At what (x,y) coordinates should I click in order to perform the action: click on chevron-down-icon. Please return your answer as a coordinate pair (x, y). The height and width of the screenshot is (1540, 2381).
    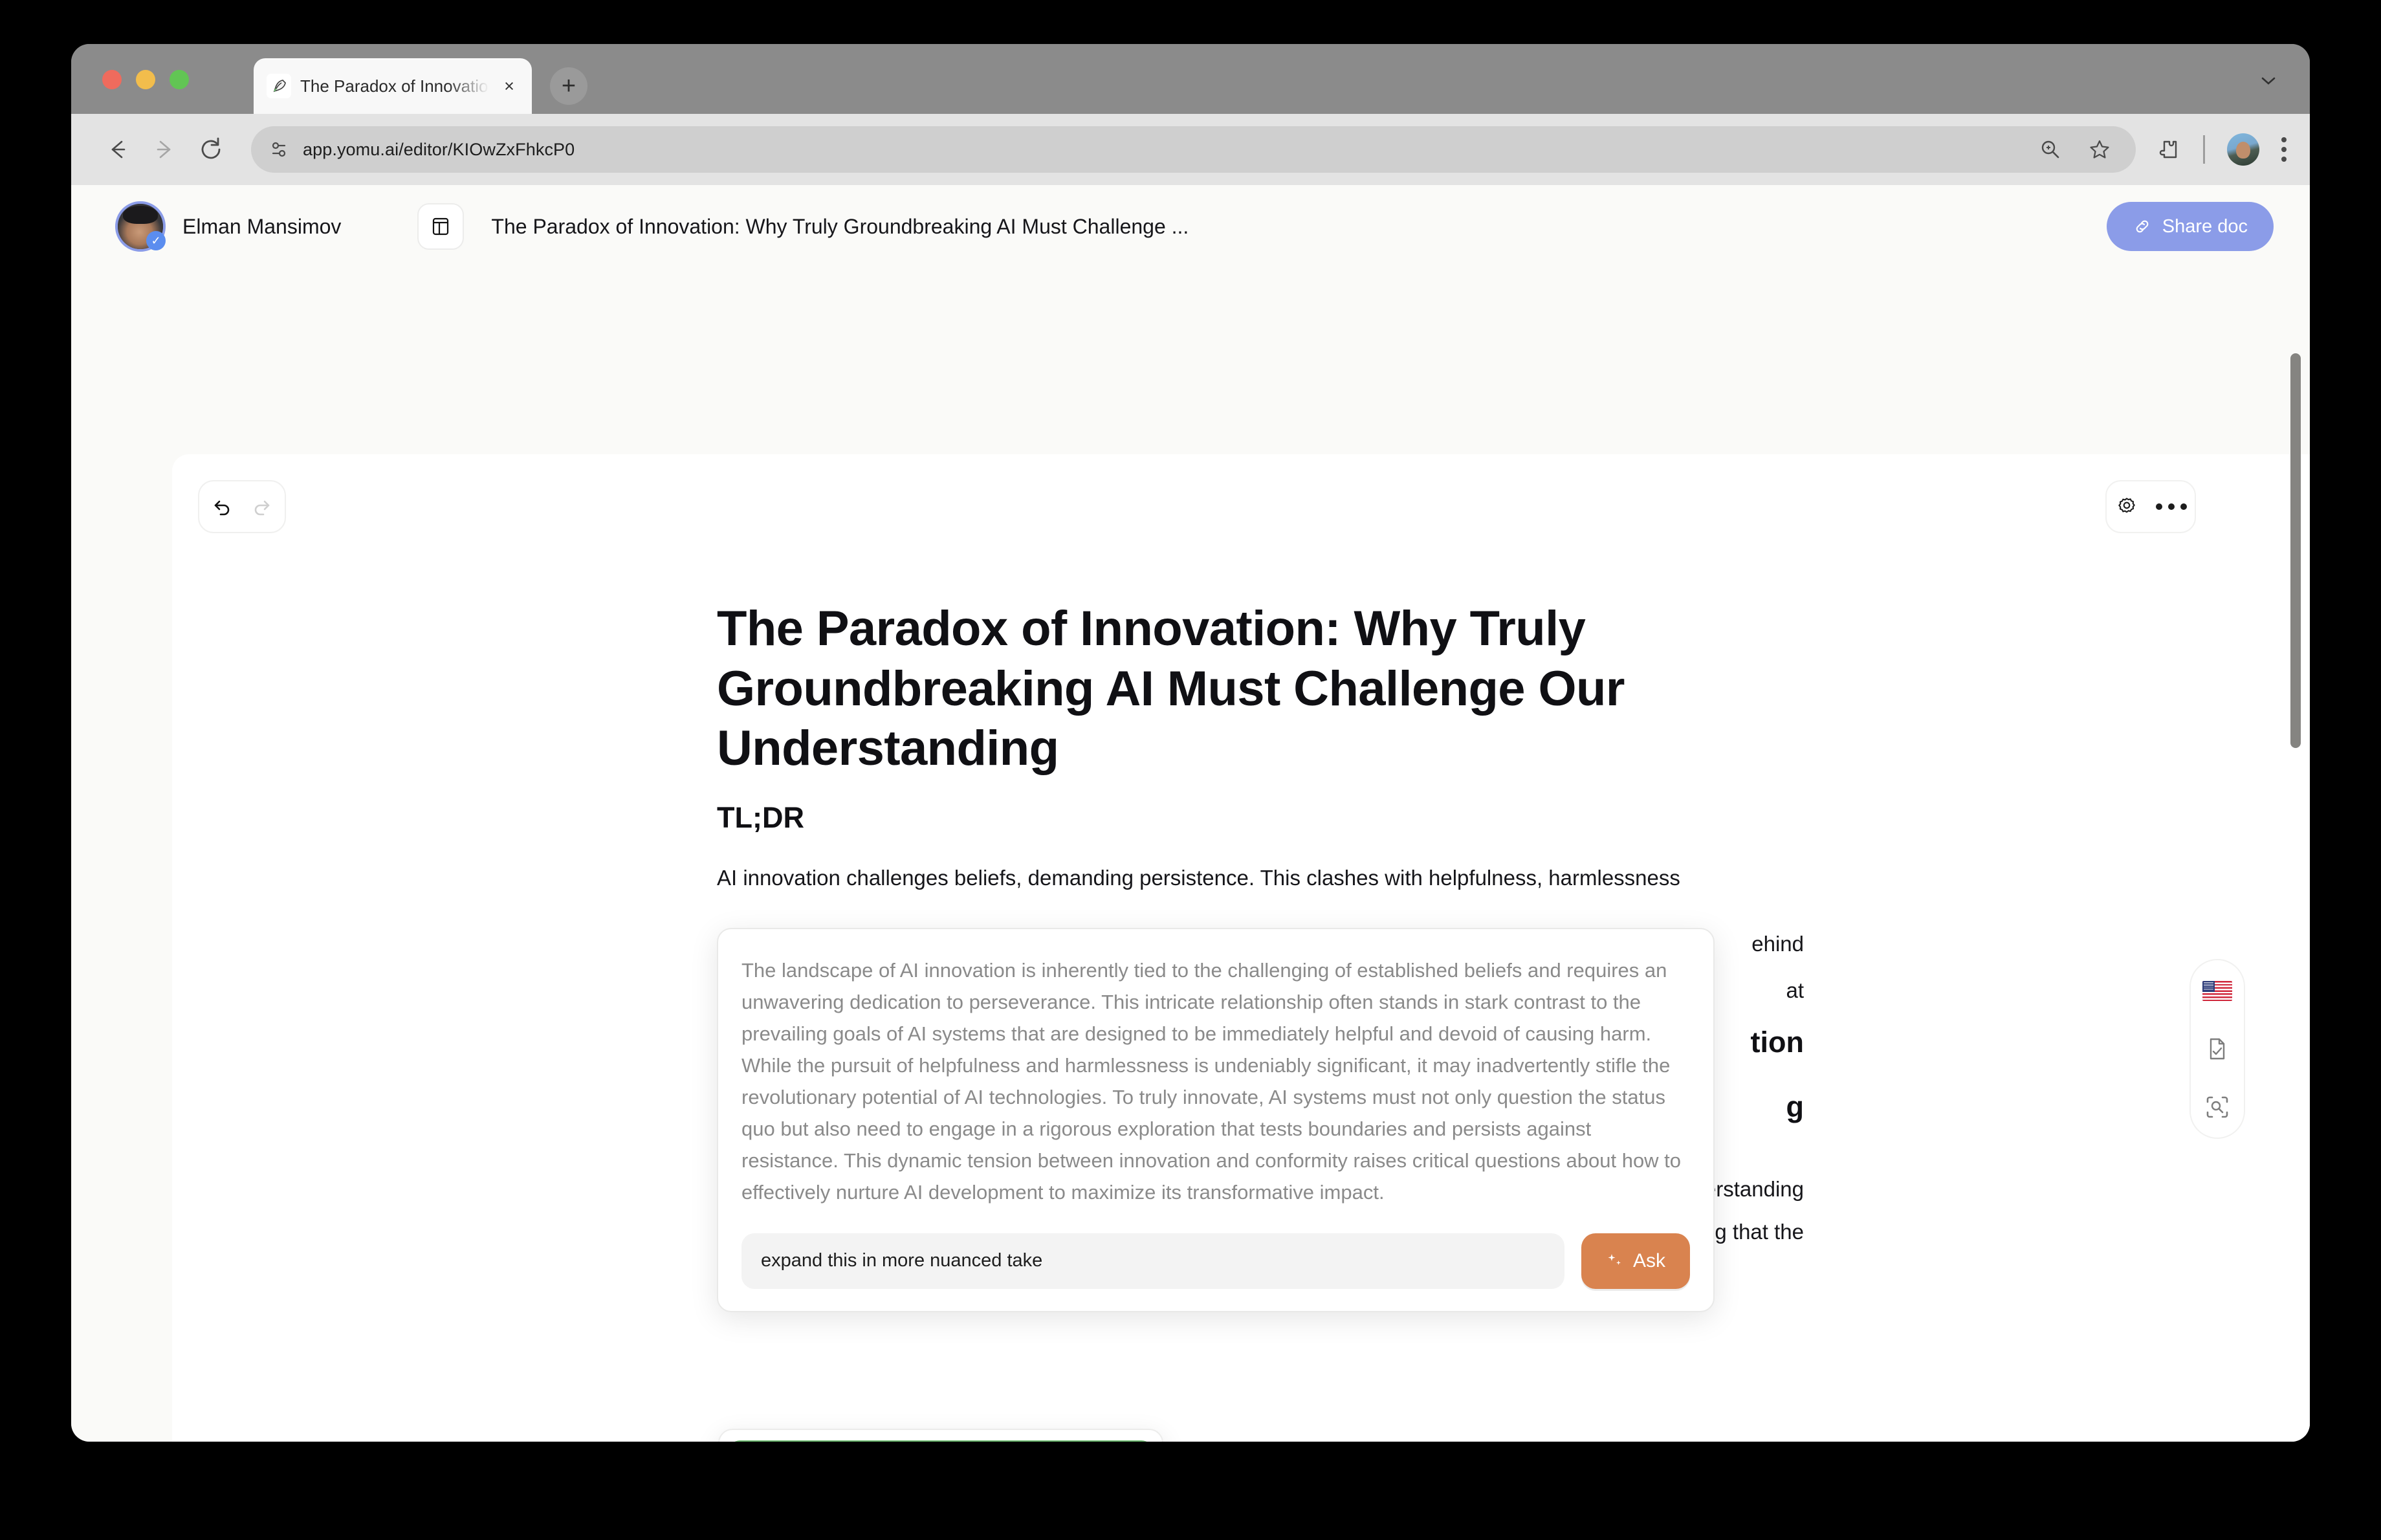
    Looking at the image, I should click on (2268, 81).